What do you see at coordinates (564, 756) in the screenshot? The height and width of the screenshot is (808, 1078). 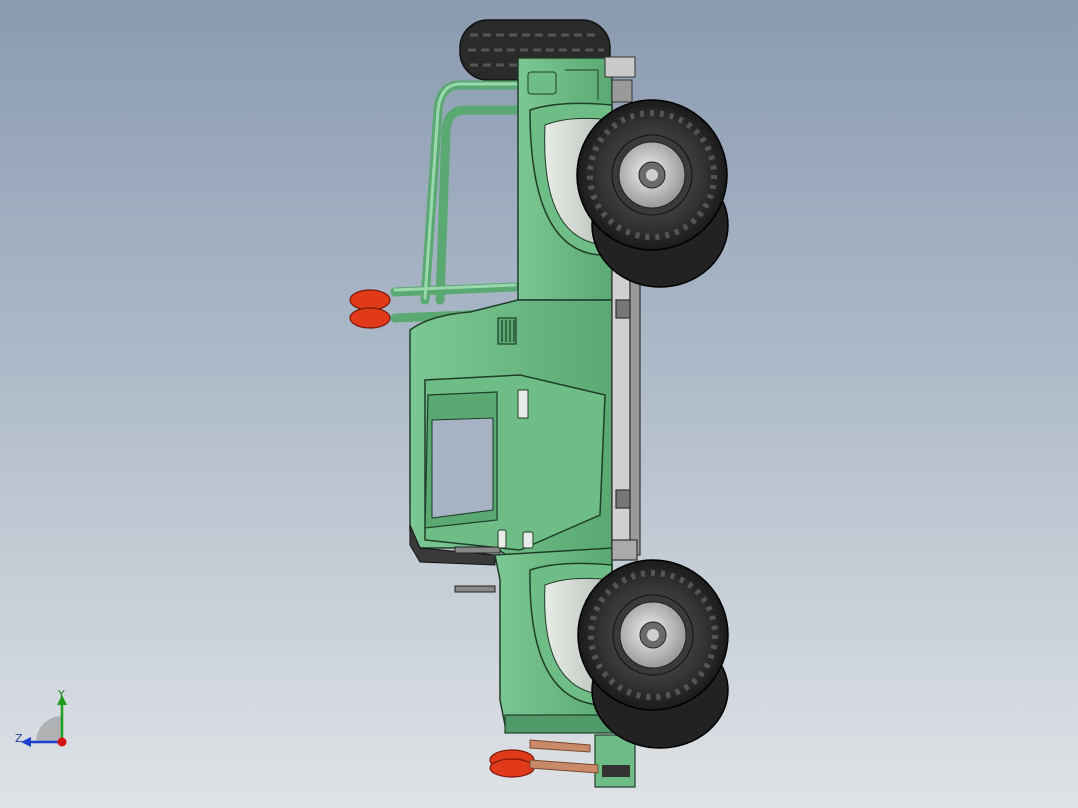 I see `exhaust-pipes` at bounding box center [564, 756].